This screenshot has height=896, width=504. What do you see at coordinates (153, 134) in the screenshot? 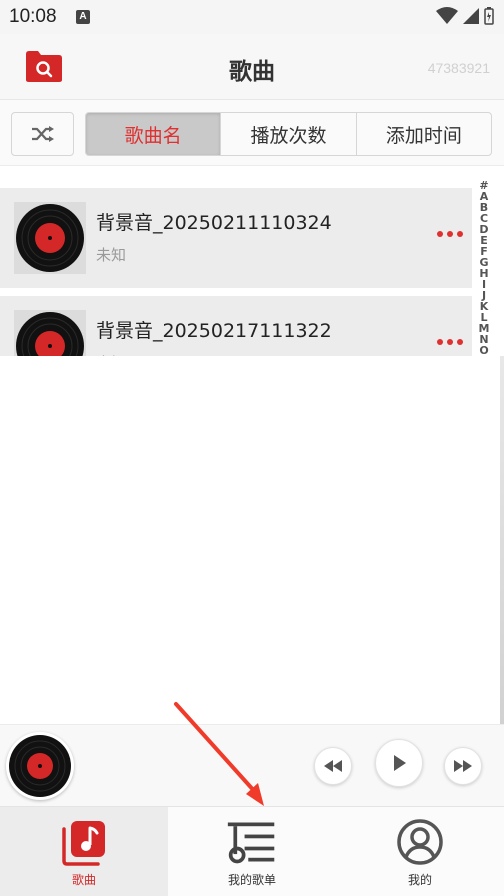
I see `tab-song-name: 歌曲名` at bounding box center [153, 134].